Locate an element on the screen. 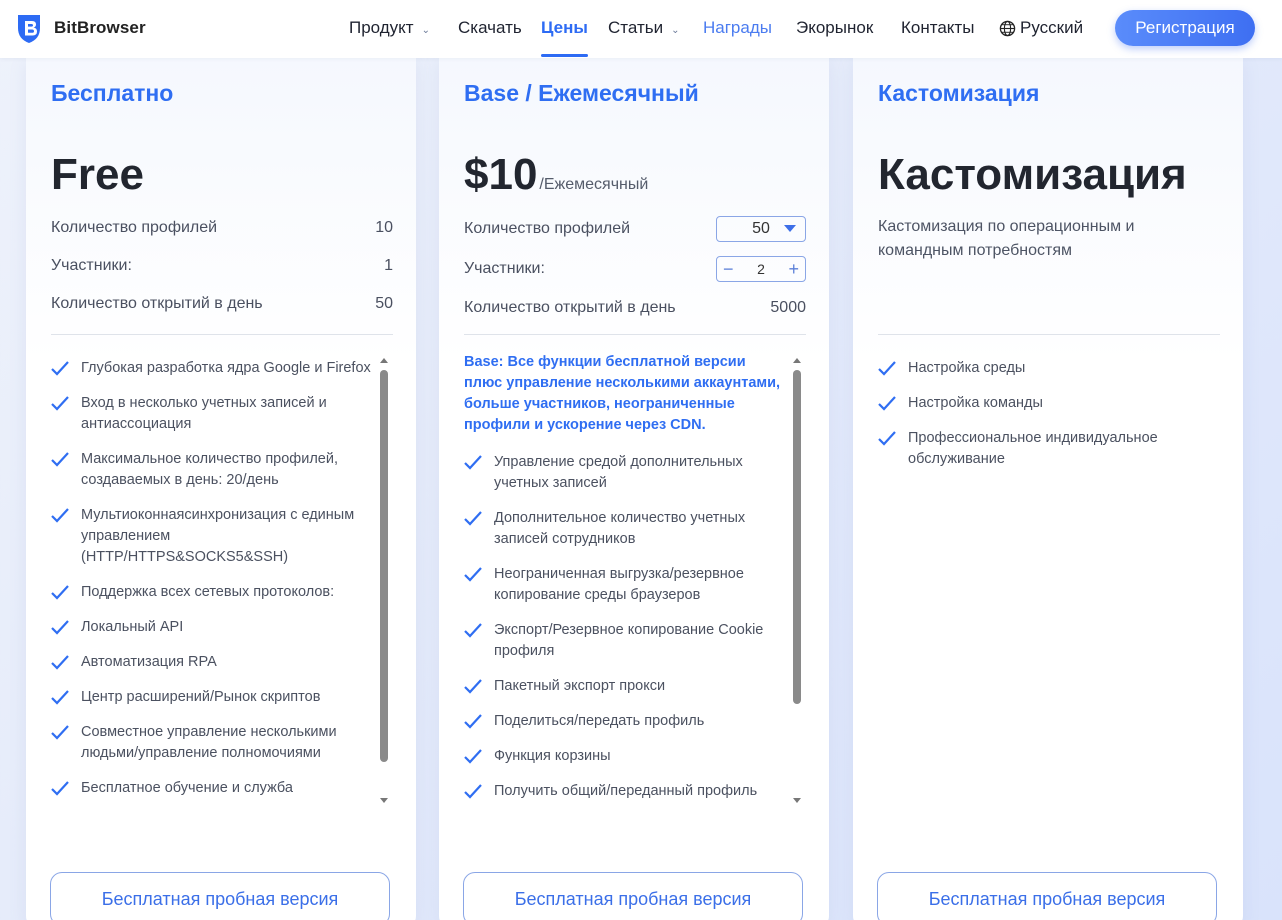 Image resolution: width=1282 pixels, height=920 pixels. feature-item: Автоматизация RPA is located at coordinates (211, 662).